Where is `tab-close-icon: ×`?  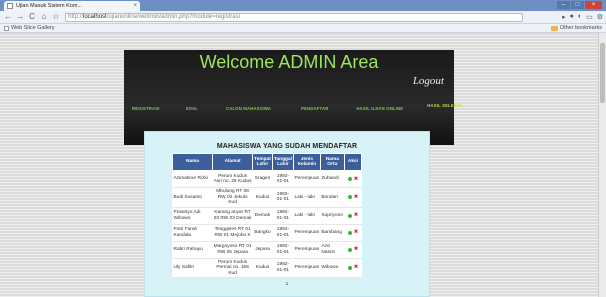 tab-close-icon: × is located at coordinates (135, 6).